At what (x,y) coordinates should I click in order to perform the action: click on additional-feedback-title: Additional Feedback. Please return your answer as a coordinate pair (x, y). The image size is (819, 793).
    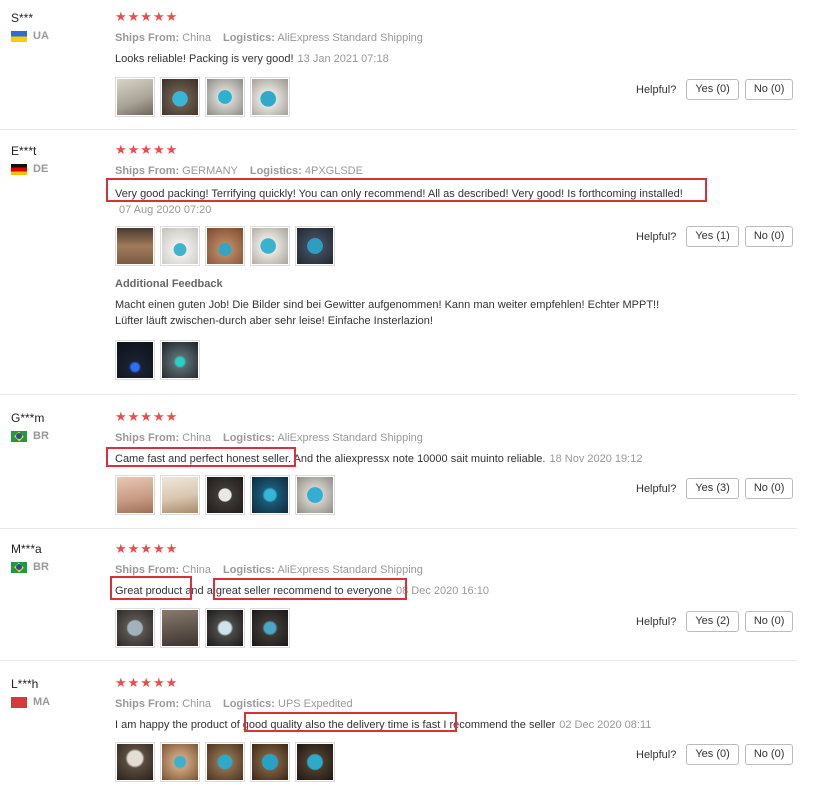
    Looking at the image, I should click on (169, 284).